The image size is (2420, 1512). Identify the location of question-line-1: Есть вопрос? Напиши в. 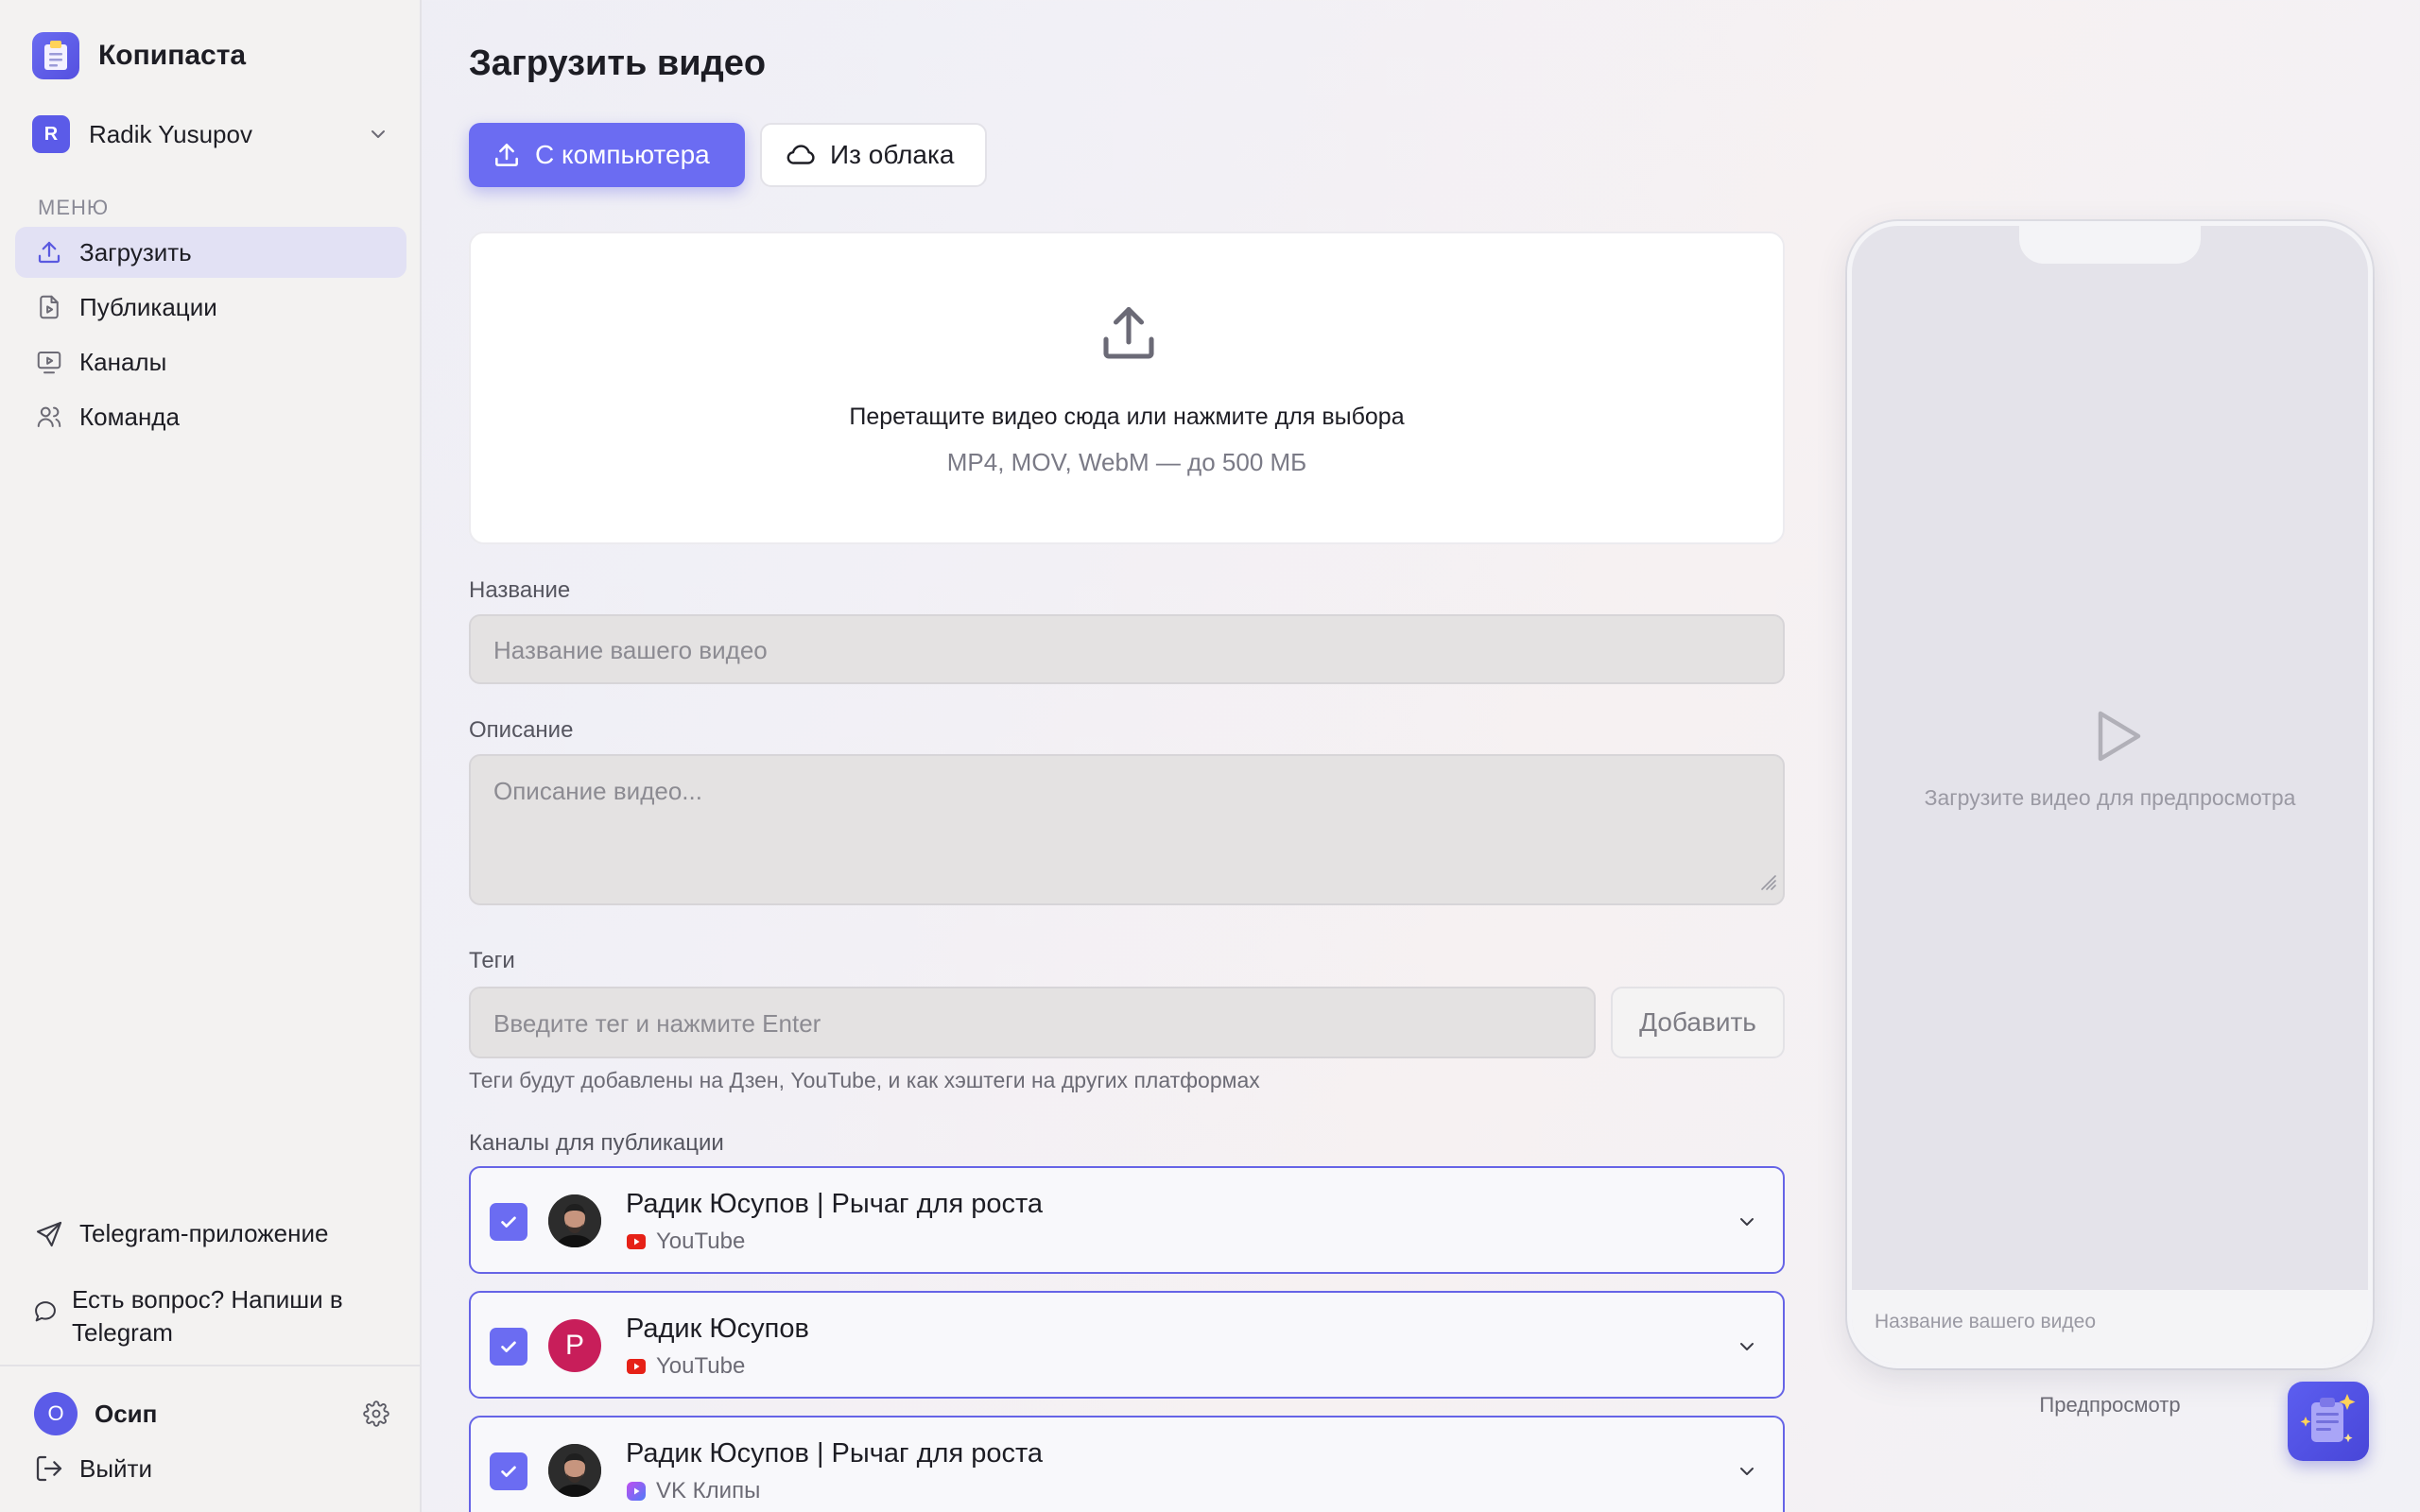
(207, 1299).